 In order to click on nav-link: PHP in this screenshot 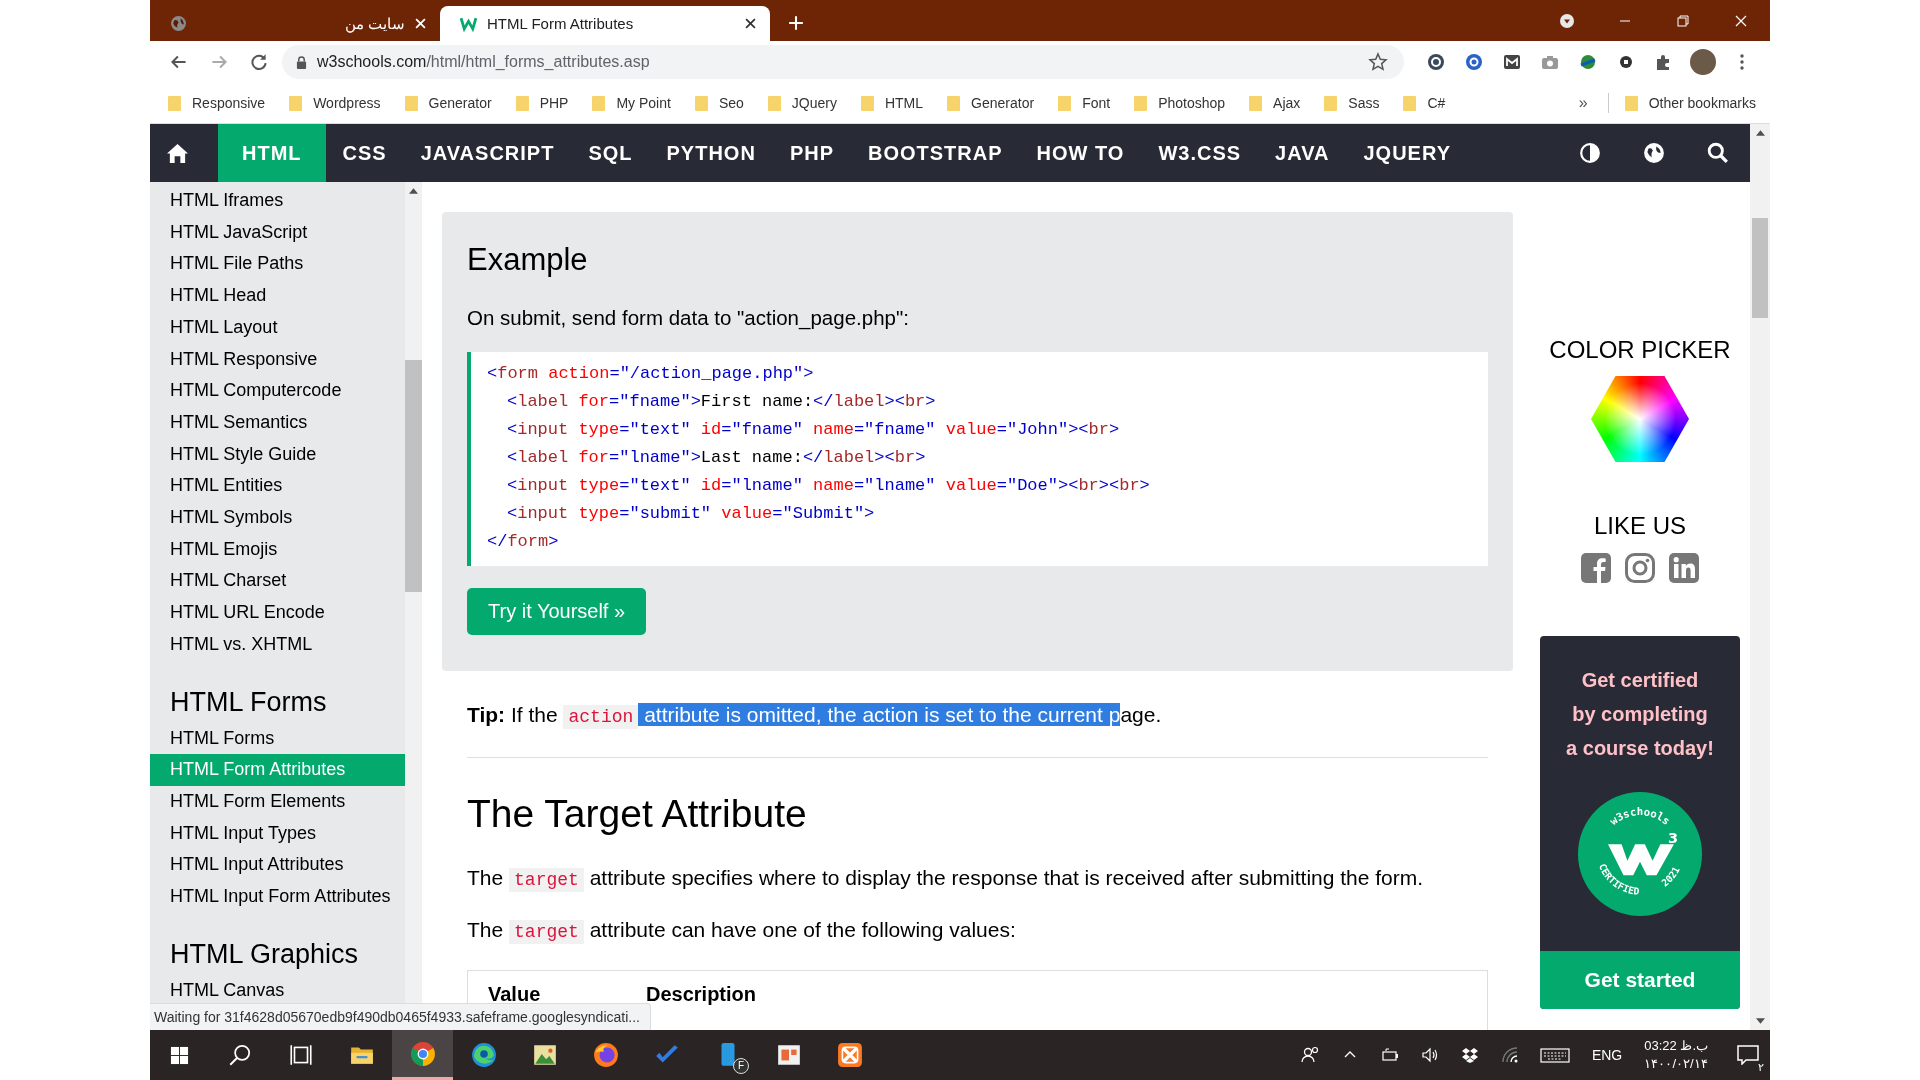, I will do `click(811, 153)`.